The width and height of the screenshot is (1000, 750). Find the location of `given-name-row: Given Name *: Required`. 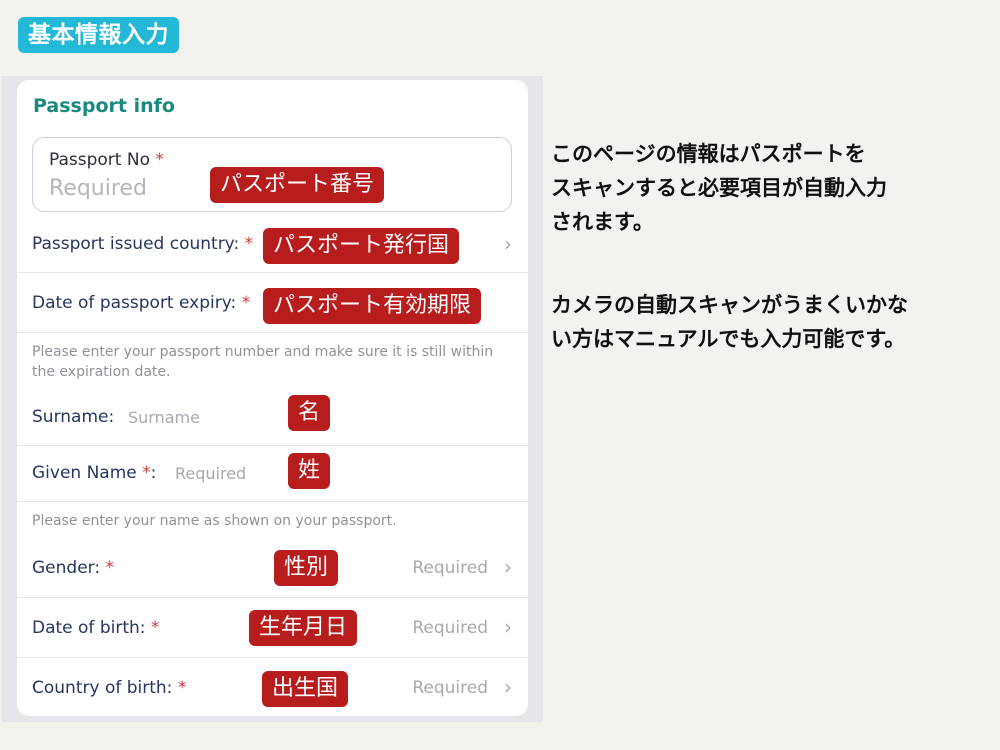

given-name-row: Given Name *: Required is located at coordinates (272, 474).